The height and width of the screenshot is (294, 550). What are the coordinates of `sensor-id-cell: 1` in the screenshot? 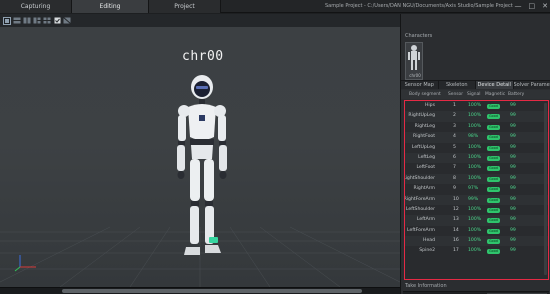 It's located at (454, 105).